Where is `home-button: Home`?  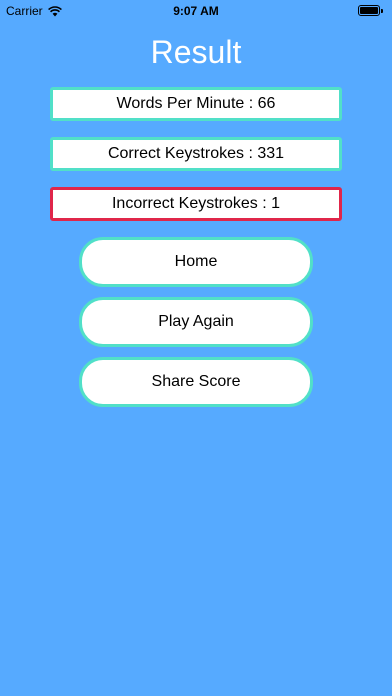
home-button: Home is located at coordinates (196, 262).